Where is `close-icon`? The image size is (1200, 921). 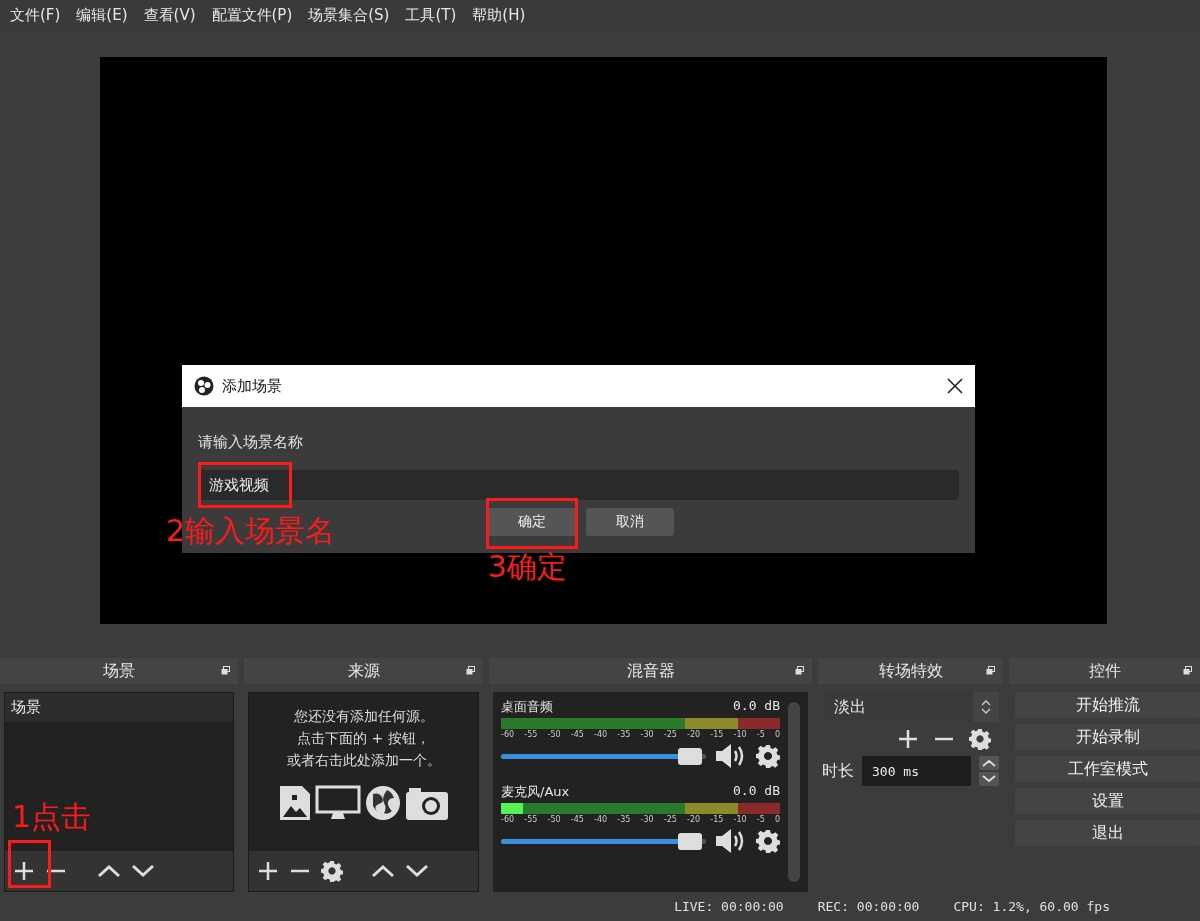
close-icon is located at coordinates (955, 386).